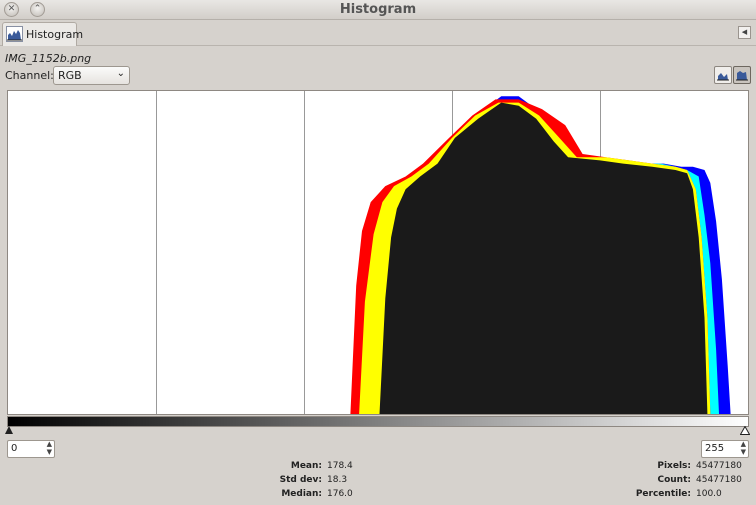  I want to click on median-label: Median:, so click(301, 494).